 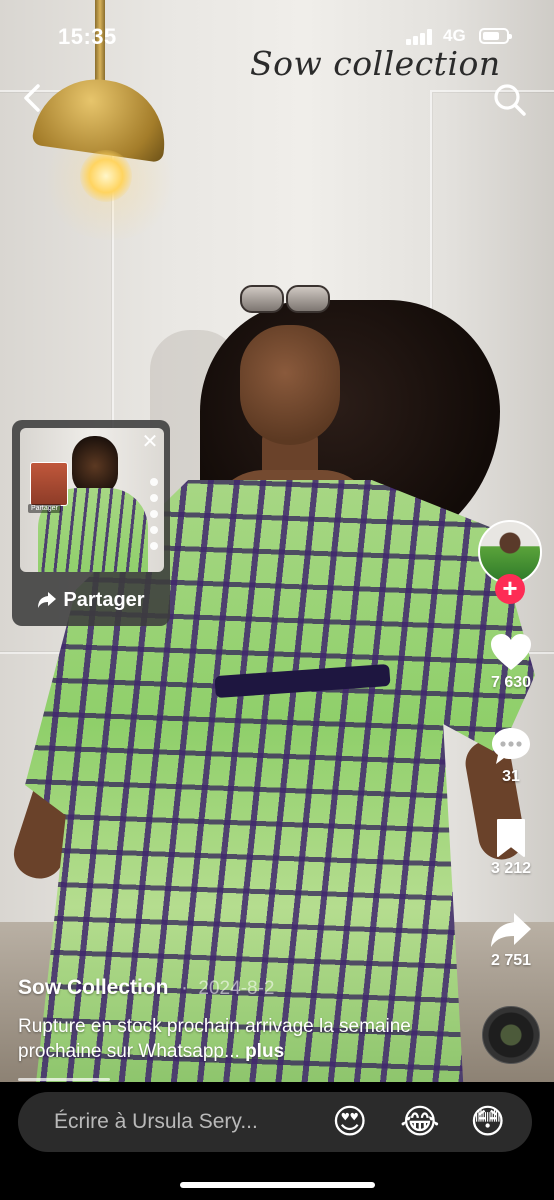 What do you see at coordinates (87, 36) in the screenshot?
I see `status-time: 15:35` at bounding box center [87, 36].